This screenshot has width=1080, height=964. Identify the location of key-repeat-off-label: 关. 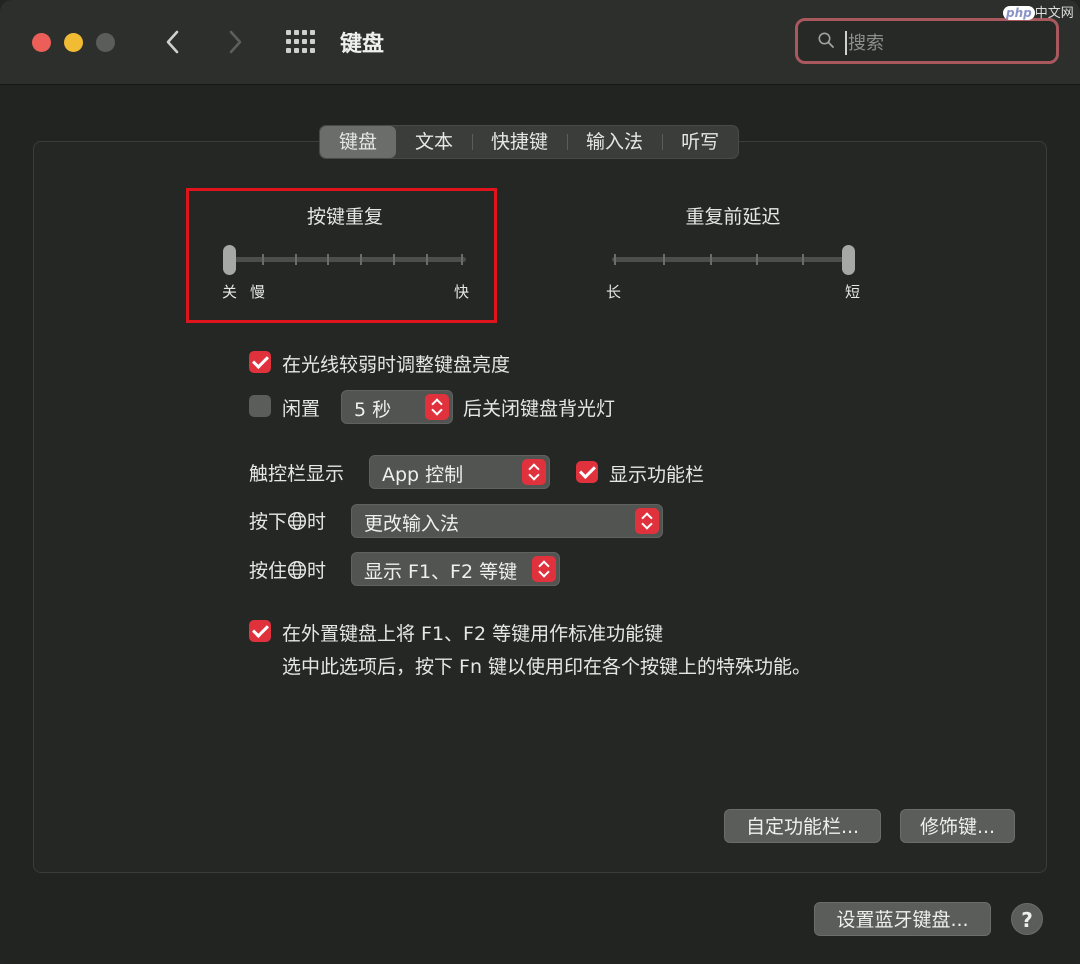
(230, 292).